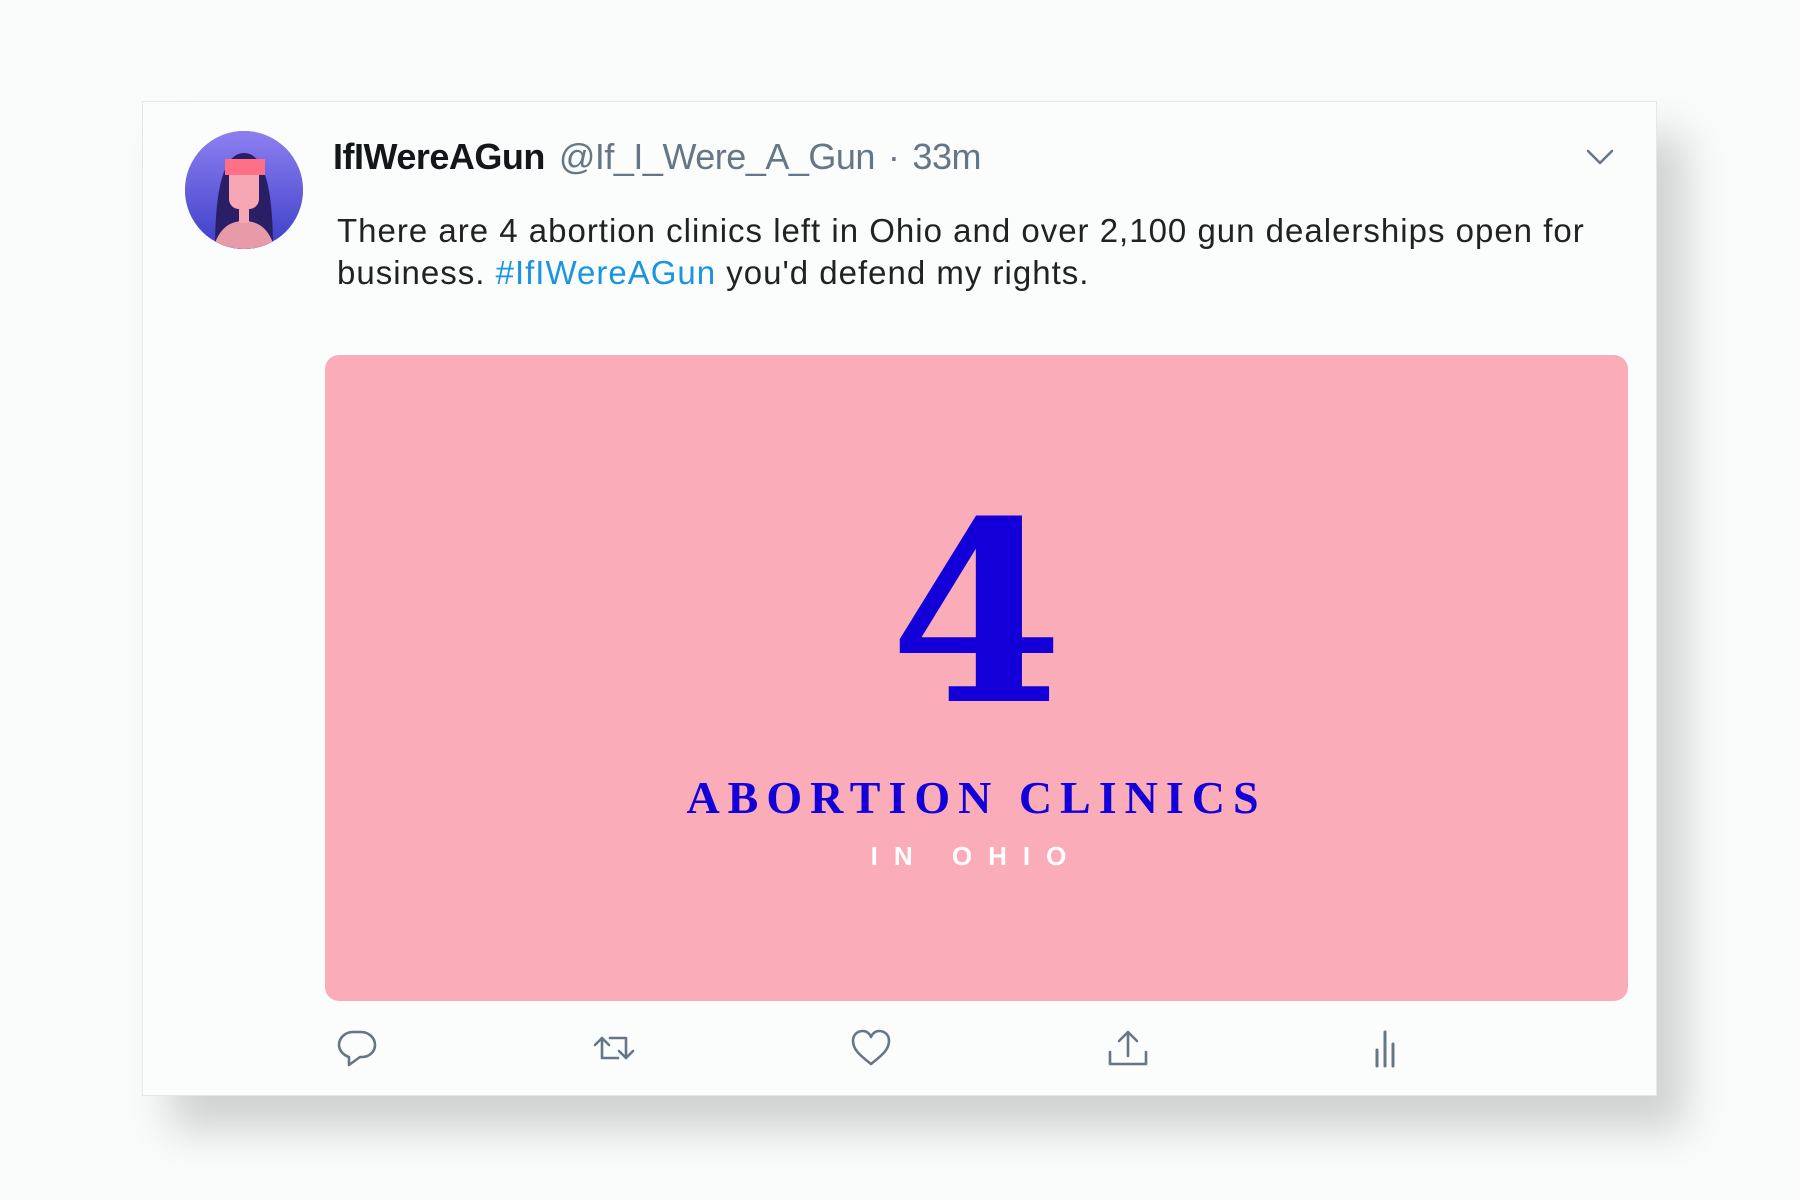 The height and width of the screenshot is (1200, 1800). What do you see at coordinates (976, 797) in the screenshot?
I see `media-title: ABORTION CLINICS` at bounding box center [976, 797].